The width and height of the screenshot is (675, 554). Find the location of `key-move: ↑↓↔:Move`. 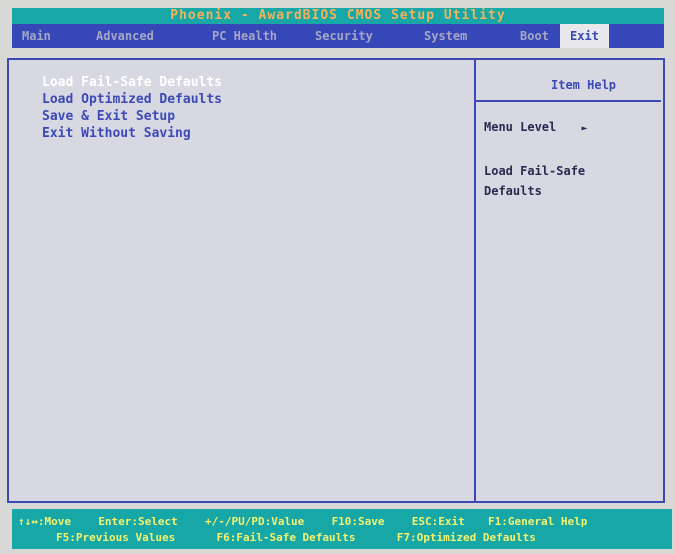

key-move: ↑↓↔:Move is located at coordinates (44, 521).